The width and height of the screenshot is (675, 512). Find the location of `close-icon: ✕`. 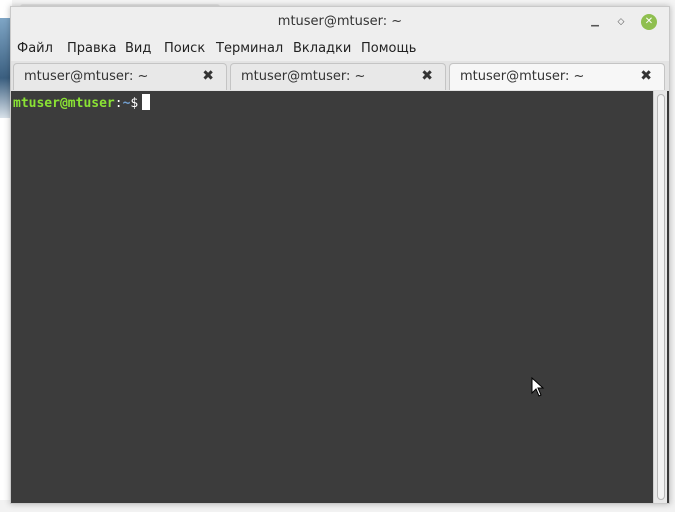

close-icon: ✕ is located at coordinates (649, 21).